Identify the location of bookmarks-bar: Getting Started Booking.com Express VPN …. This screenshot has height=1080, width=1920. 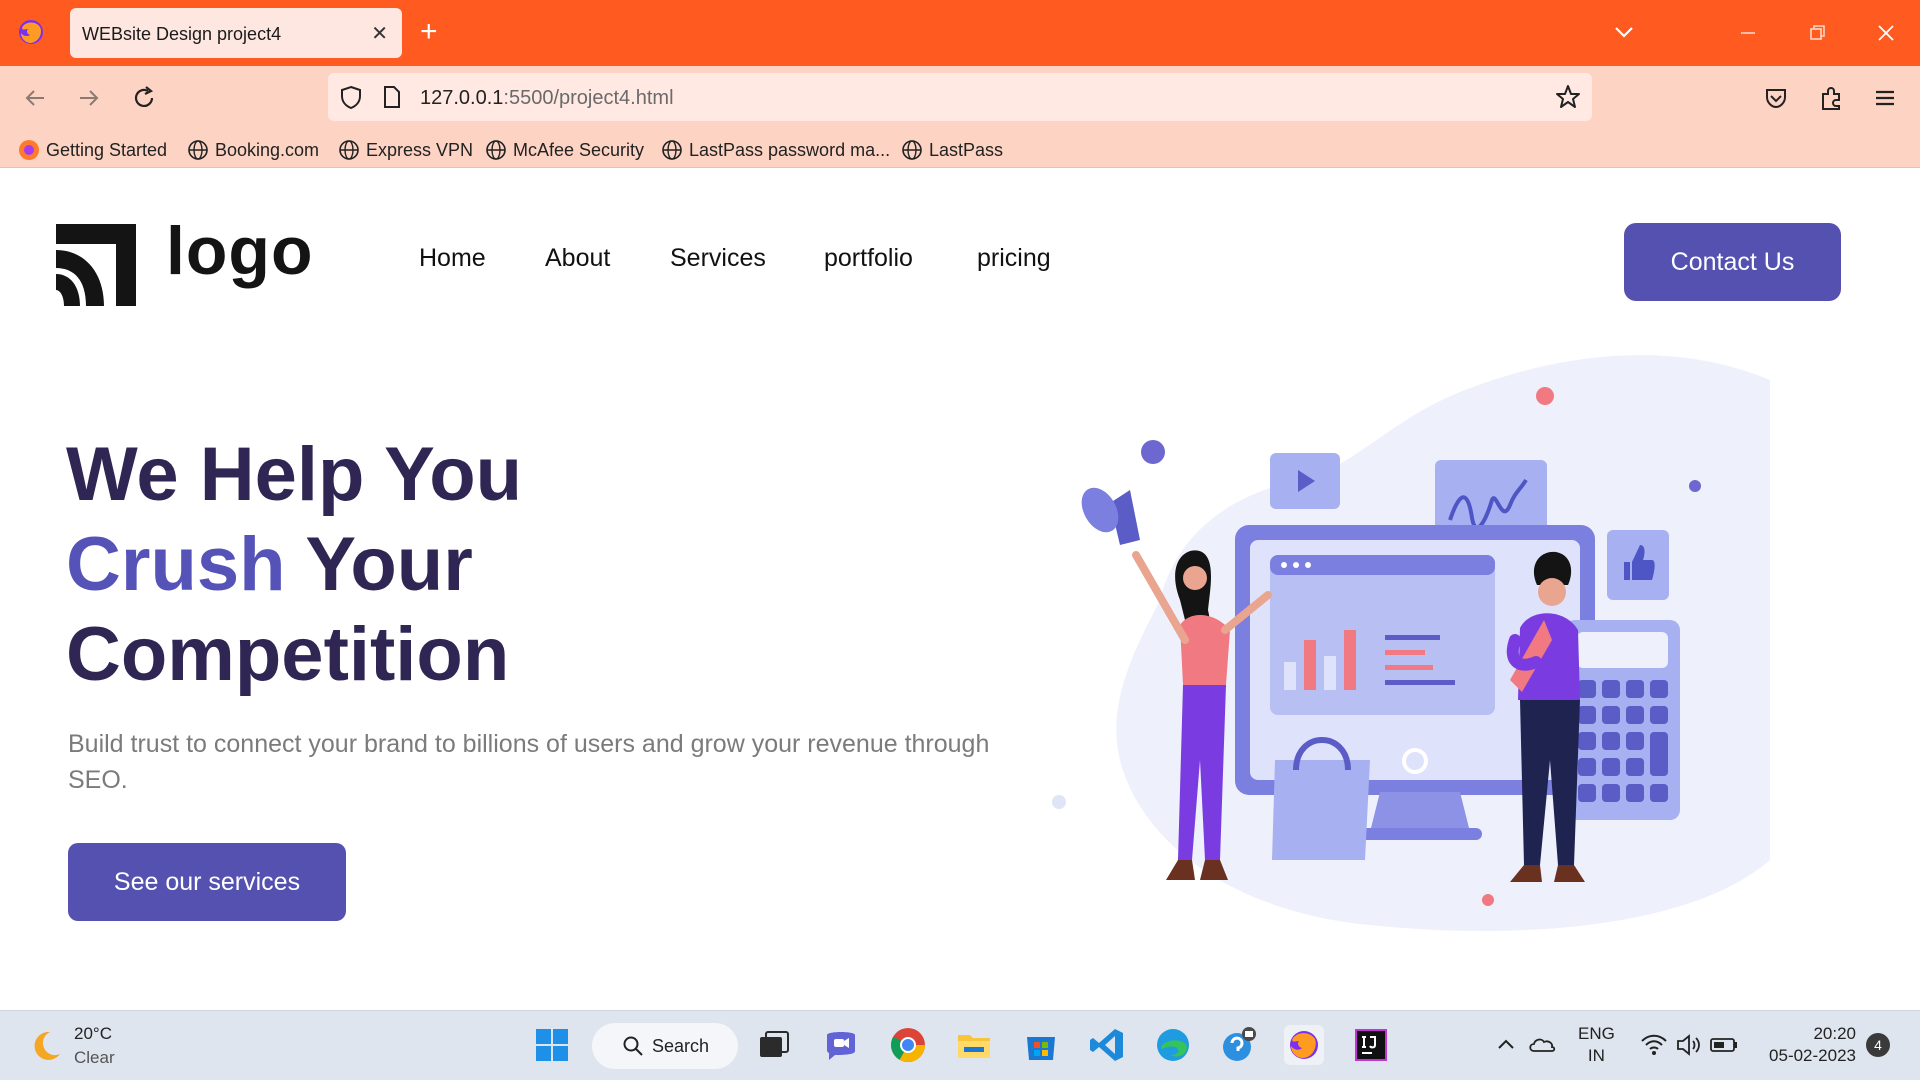
(960, 149).